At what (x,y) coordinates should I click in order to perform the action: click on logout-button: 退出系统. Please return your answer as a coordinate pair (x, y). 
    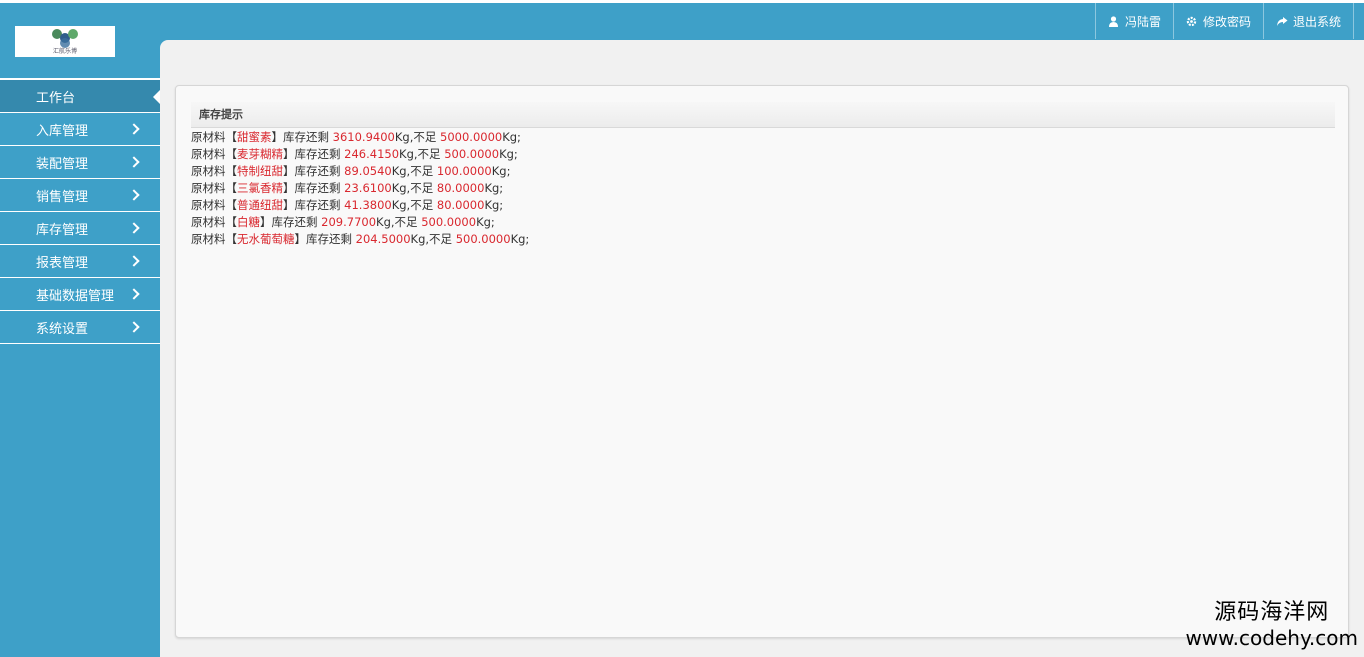
    Looking at the image, I should click on (1308, 21).